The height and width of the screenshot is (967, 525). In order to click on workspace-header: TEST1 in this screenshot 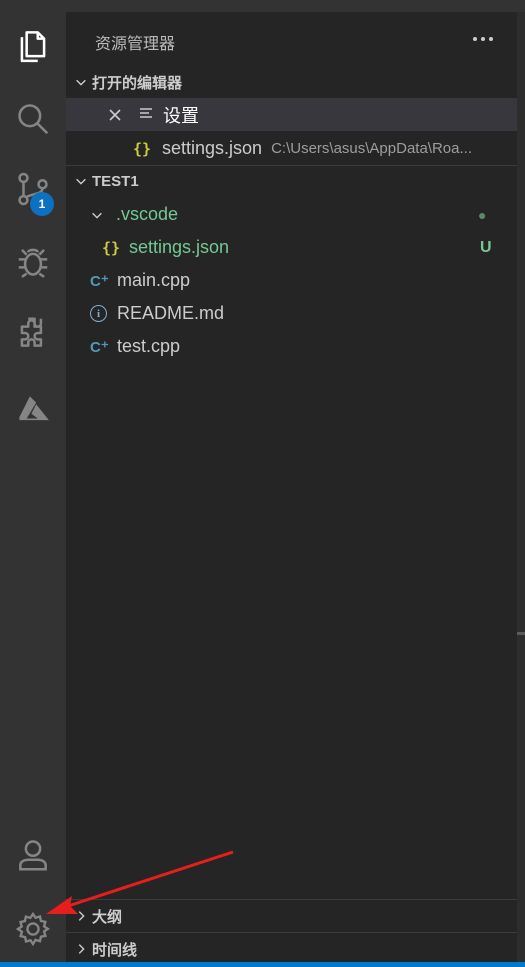, I will do `click(291, 181)`.